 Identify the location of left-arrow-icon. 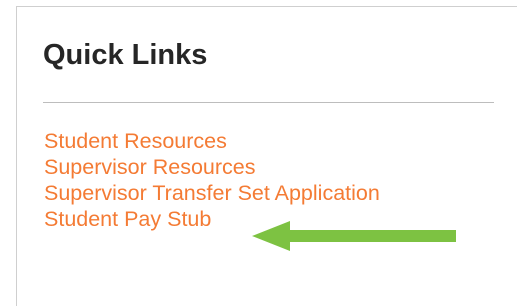
(354, 236).